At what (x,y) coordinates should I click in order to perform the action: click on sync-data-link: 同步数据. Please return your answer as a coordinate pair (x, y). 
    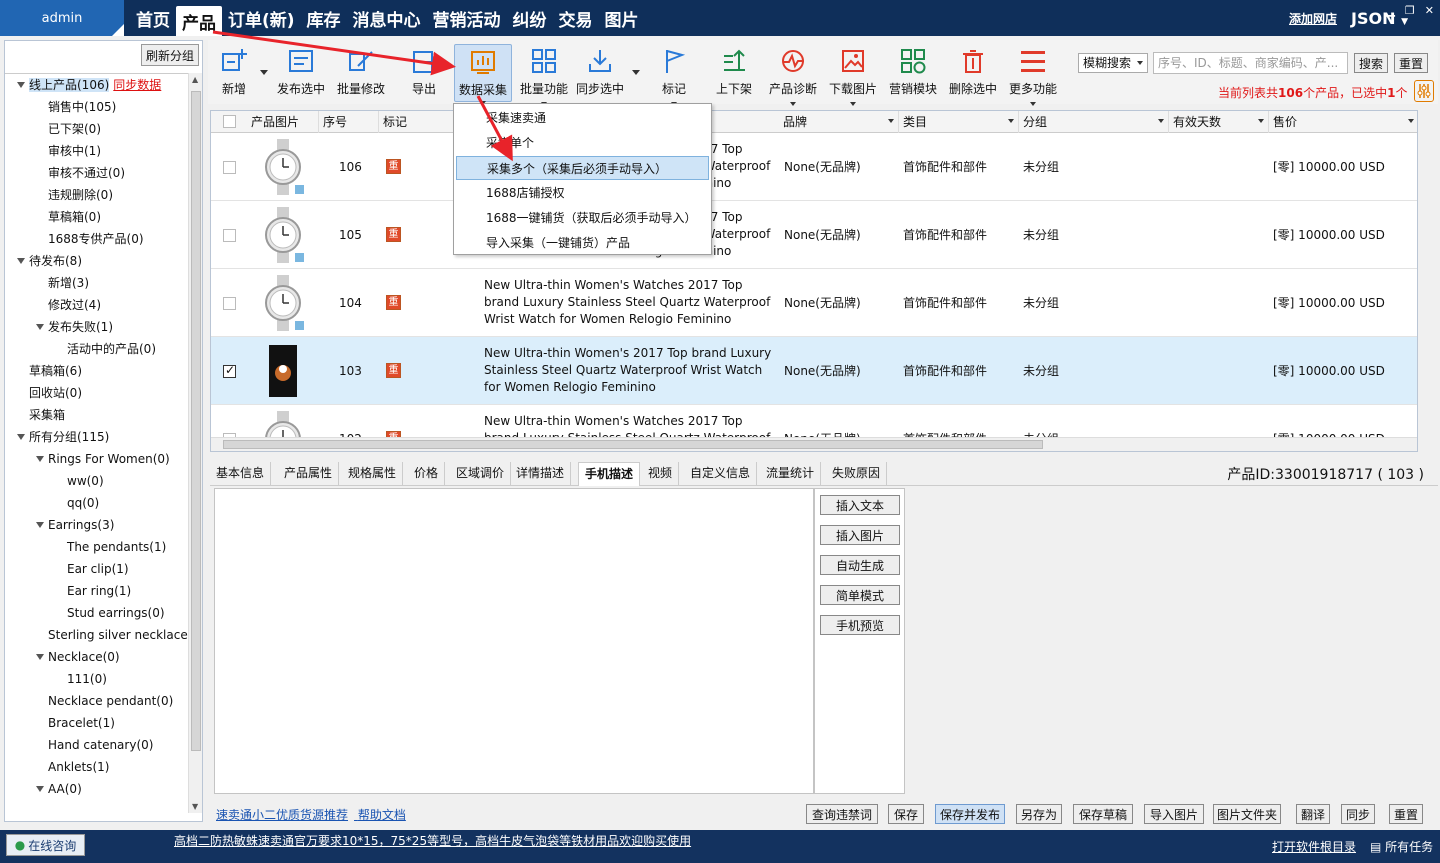
    Looking at the image, I should click on (137, 85).